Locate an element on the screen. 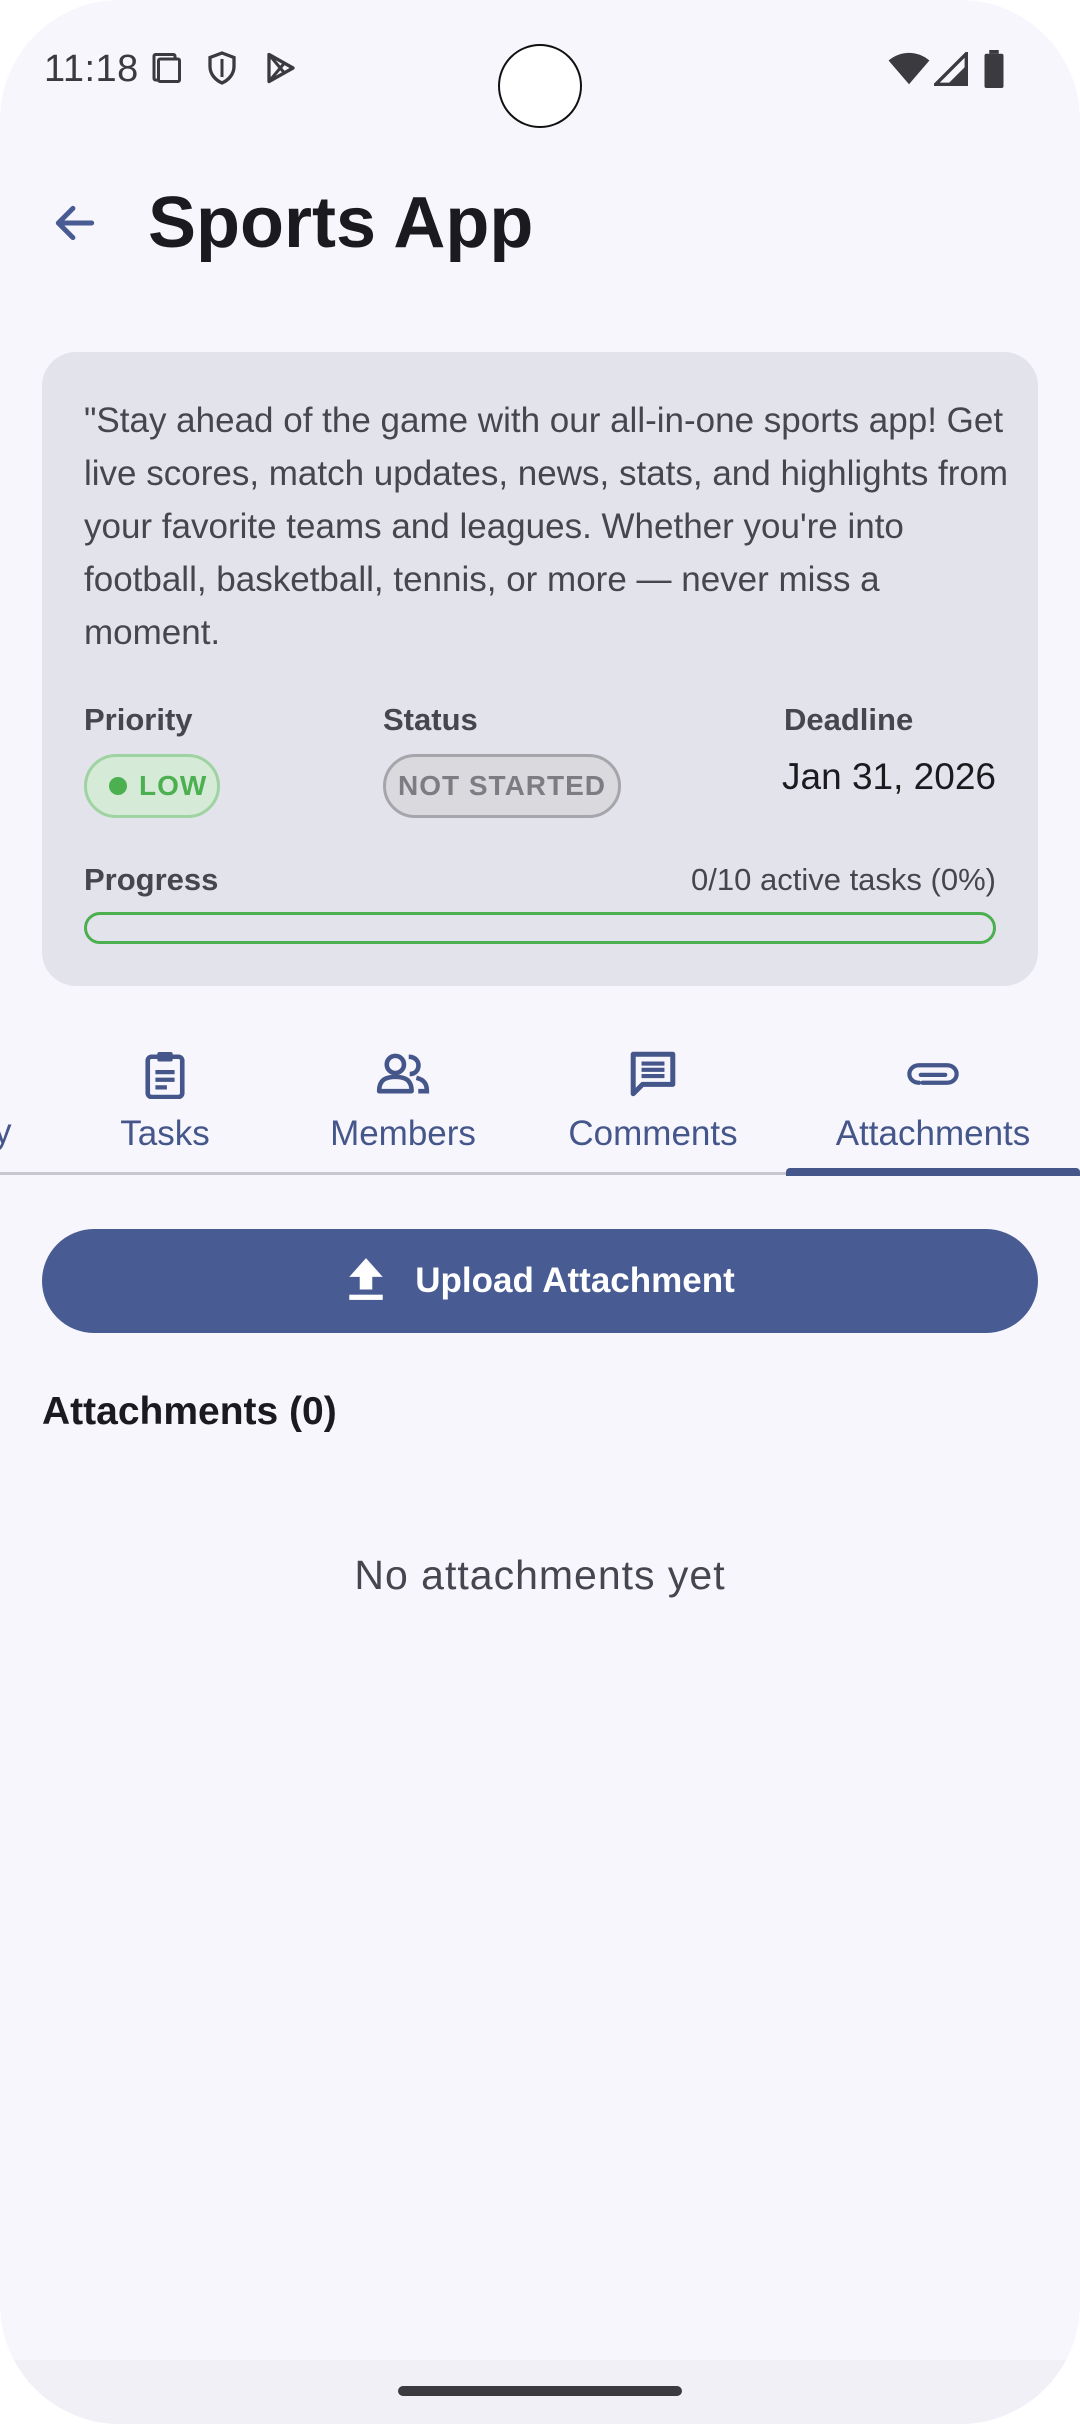 This screenshot has height=2424, width=1080. status-value: NOT STARTED is located at coordinates (502, 785).